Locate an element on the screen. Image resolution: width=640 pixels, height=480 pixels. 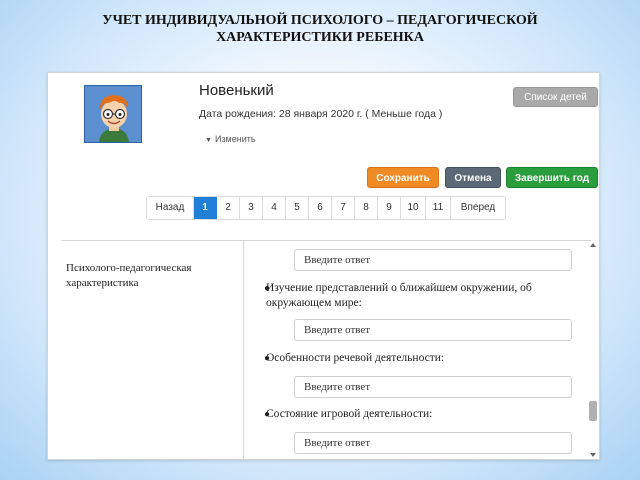
pagination: Назад 1 2 3 4 5 6 7 8 9 10 11 Вперед is located at coordinates (326, 208).